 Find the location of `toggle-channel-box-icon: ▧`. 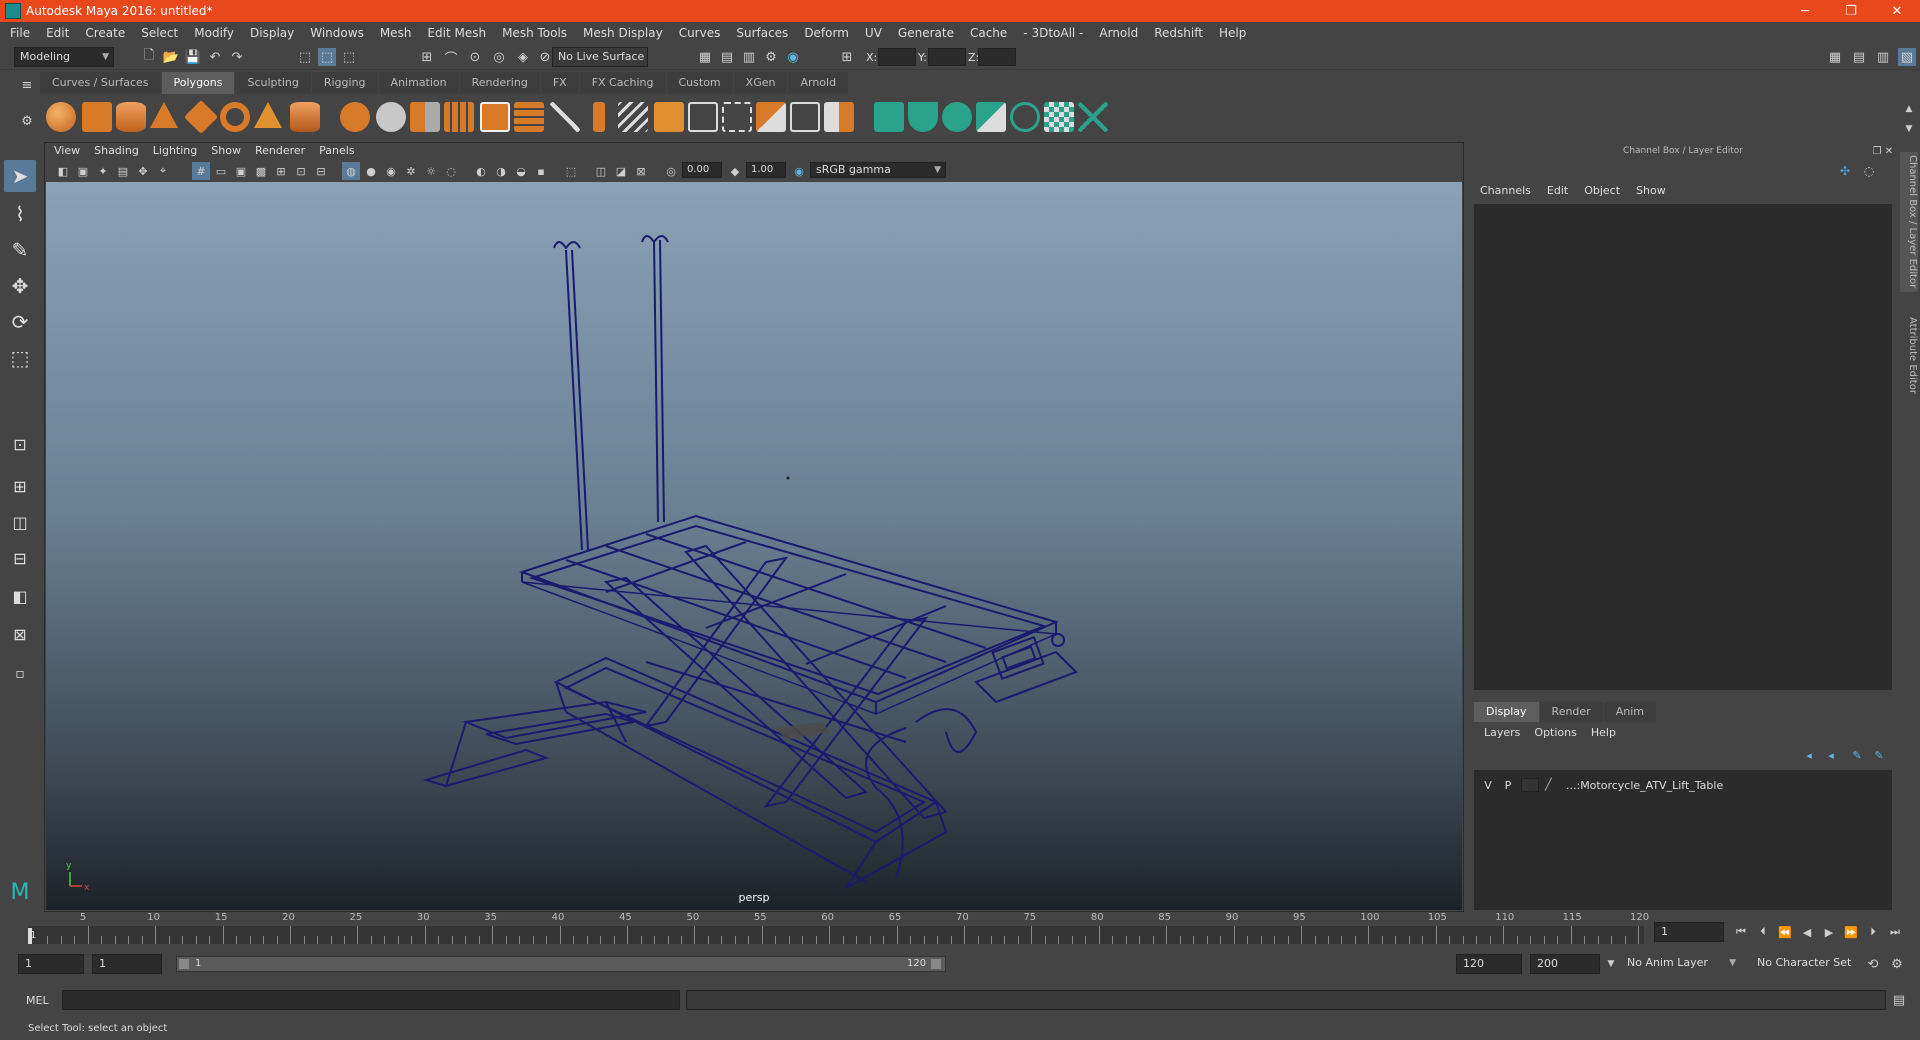

toggle-channel-box-icon: ▧ is located at coordinates (1907, 57).